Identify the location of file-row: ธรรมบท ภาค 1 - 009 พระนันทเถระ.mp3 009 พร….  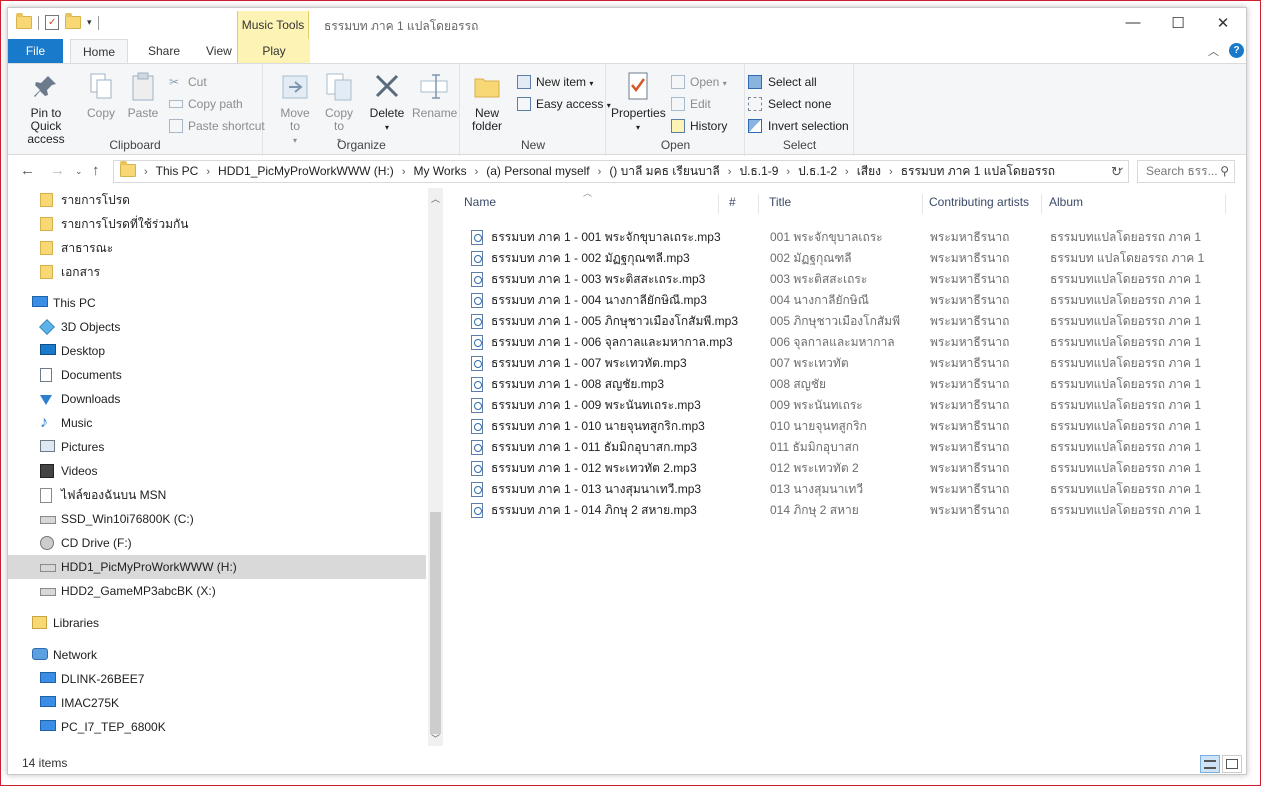
(851, 405).